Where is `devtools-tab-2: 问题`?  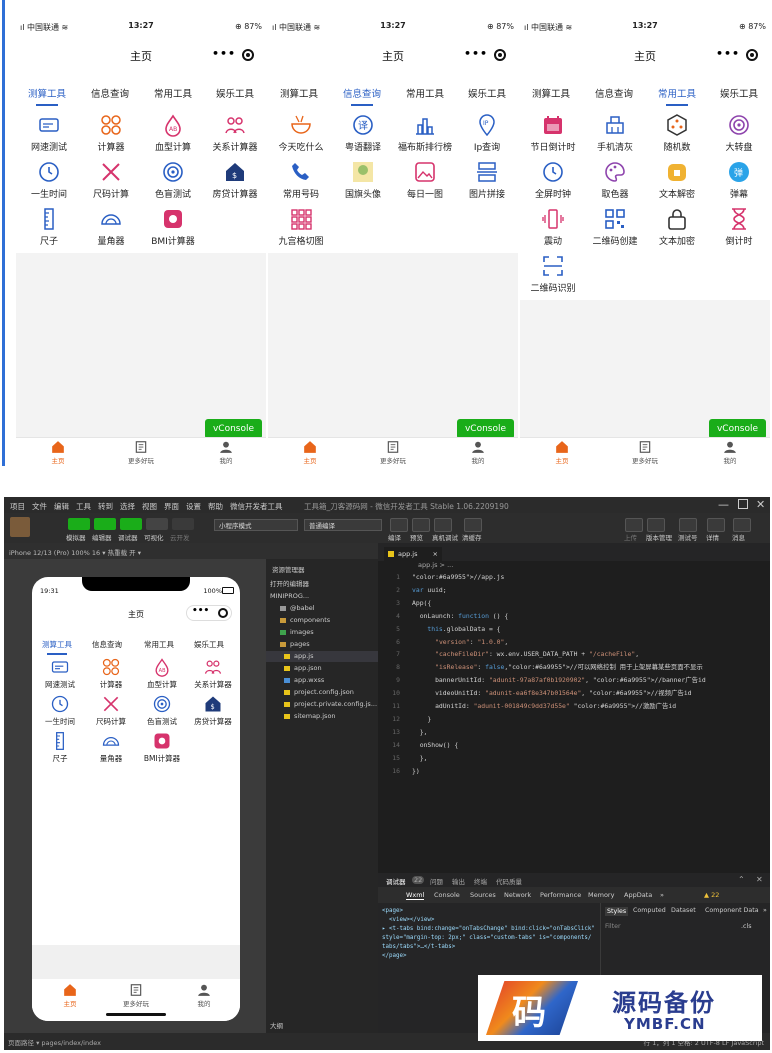 devtools-tab-2: 问题 is located at coordinates (436, 881).